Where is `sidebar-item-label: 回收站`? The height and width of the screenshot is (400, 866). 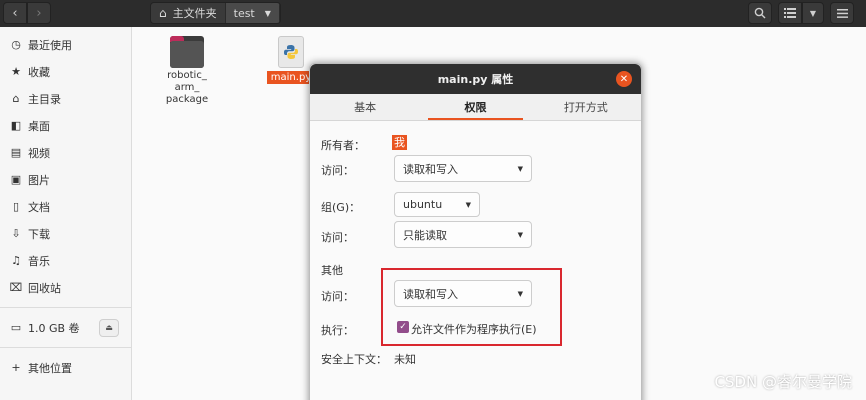
sidebar-item-label: 回收站 is located at coordinates (44, 288).